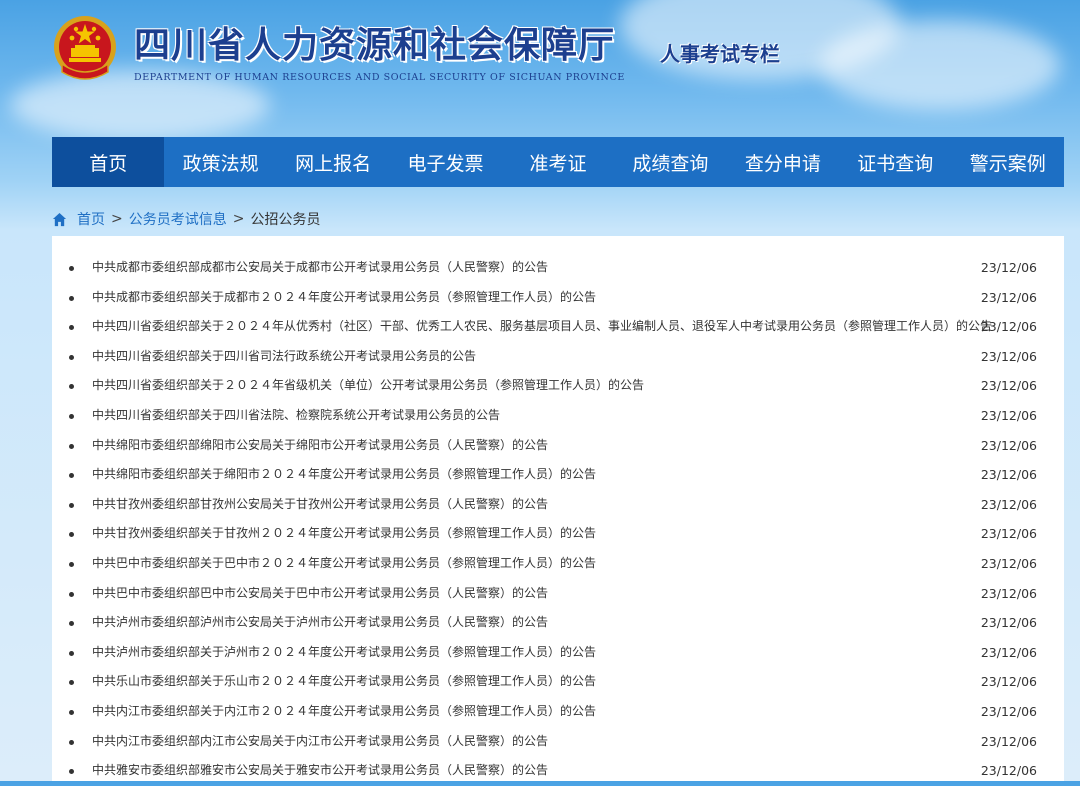  What do you see at coordinates (285, 220) in the screenshot?
I see `breadcrumb-current: 公招公务员` at bounding box center [285, 220].